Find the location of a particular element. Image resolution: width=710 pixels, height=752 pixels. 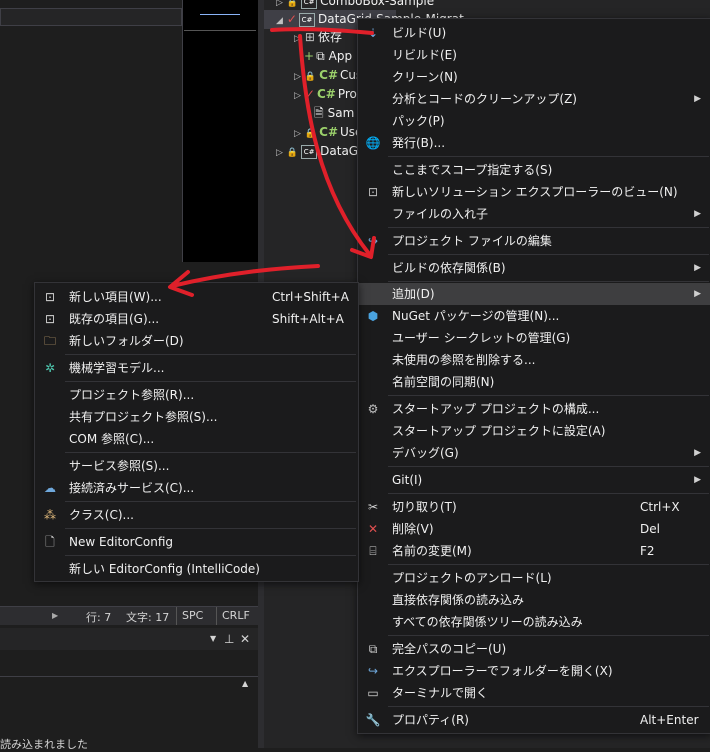

globe-icon: 🌐 is located at coordinates (373, 143).